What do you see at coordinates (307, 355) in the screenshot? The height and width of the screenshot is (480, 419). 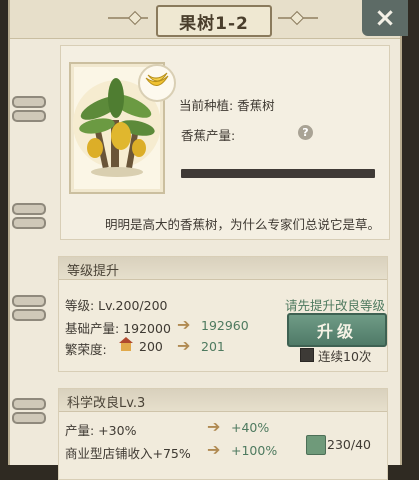 I see `continuous-checkbox` at bounding box center [307, 355].